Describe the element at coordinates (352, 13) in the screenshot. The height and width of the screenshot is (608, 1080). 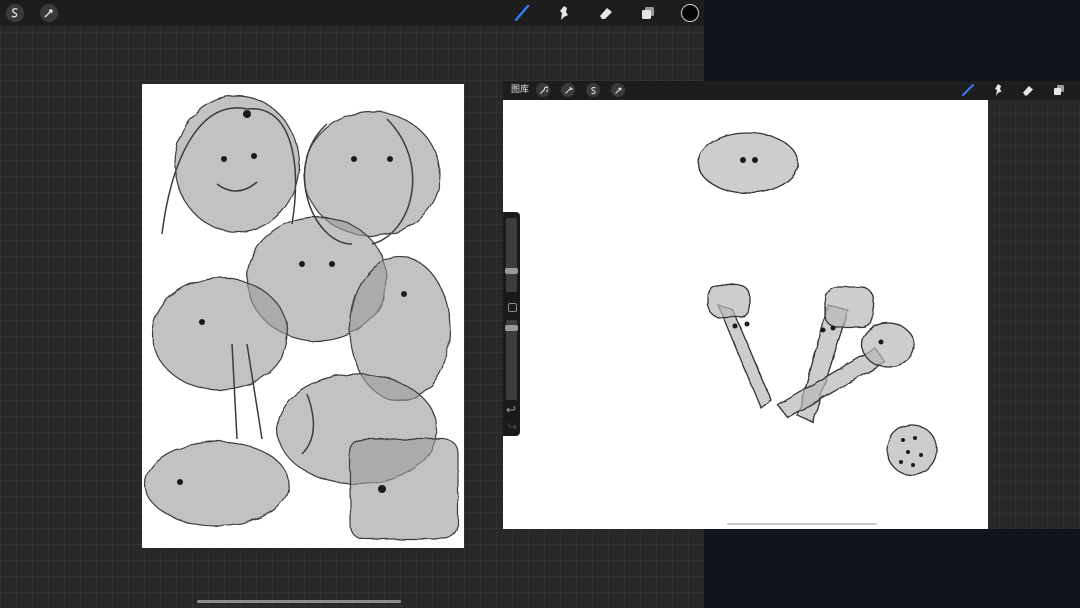
I see `left-toolbar` at that location.